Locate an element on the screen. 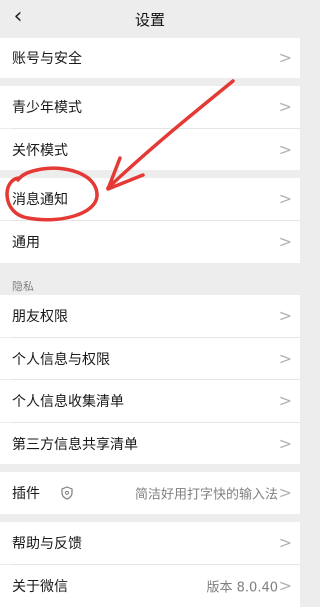  plugin-shield-icon is located at coordinates (67, 493).